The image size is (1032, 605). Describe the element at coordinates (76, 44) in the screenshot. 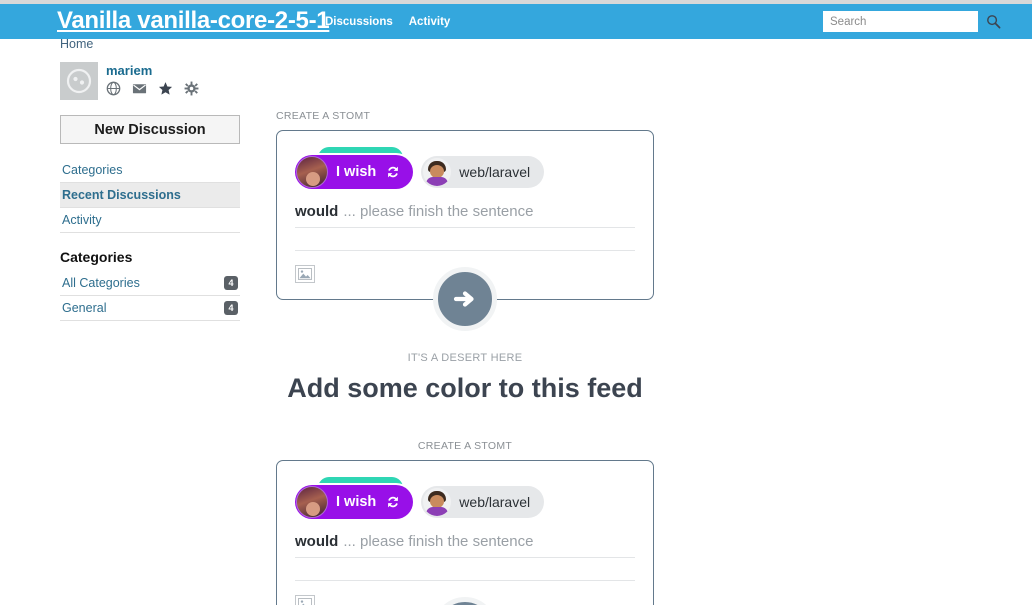

I see `breadcrumb-home: Home` at that location.